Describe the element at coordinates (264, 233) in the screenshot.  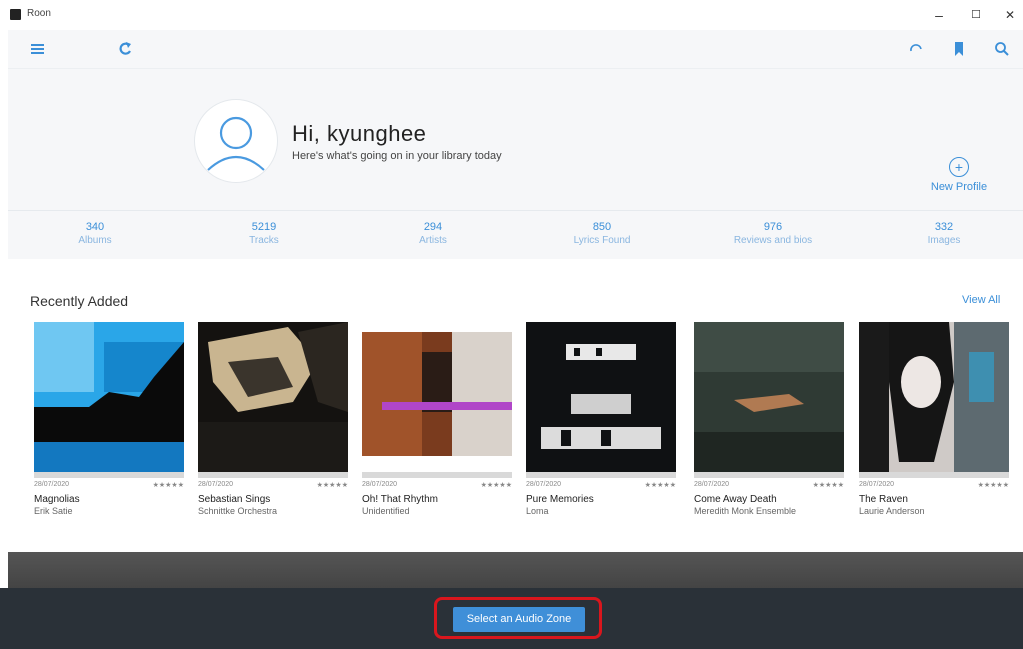
I see `stat-tracks: 5219 Tracks` at that location.